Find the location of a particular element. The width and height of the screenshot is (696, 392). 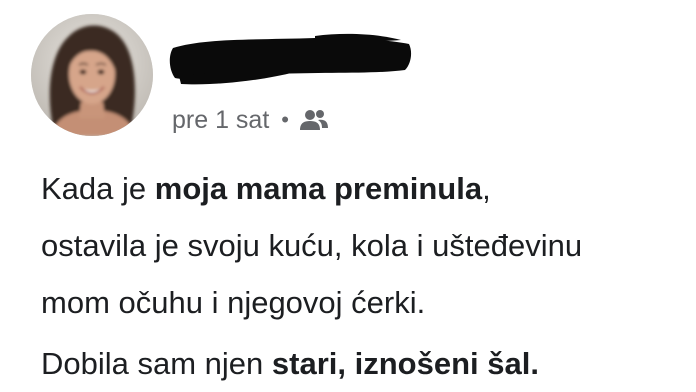

avatar is located at coordinates (92, 75).